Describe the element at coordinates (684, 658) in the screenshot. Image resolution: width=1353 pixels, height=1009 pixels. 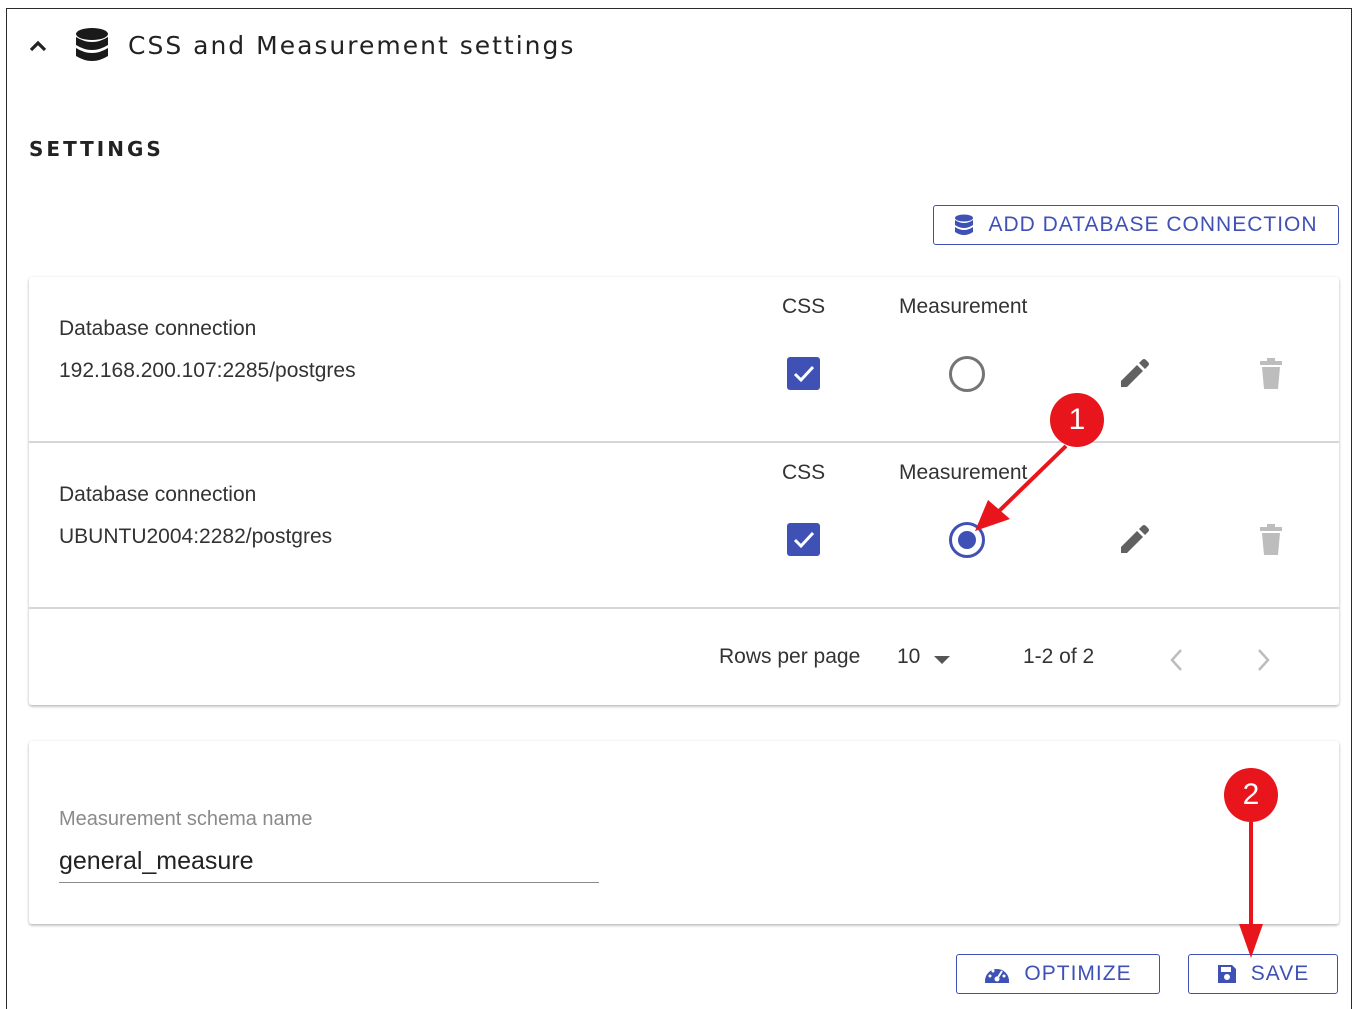
I see `table-pagination: Rows per page 10 1-2 of 2` at that location.